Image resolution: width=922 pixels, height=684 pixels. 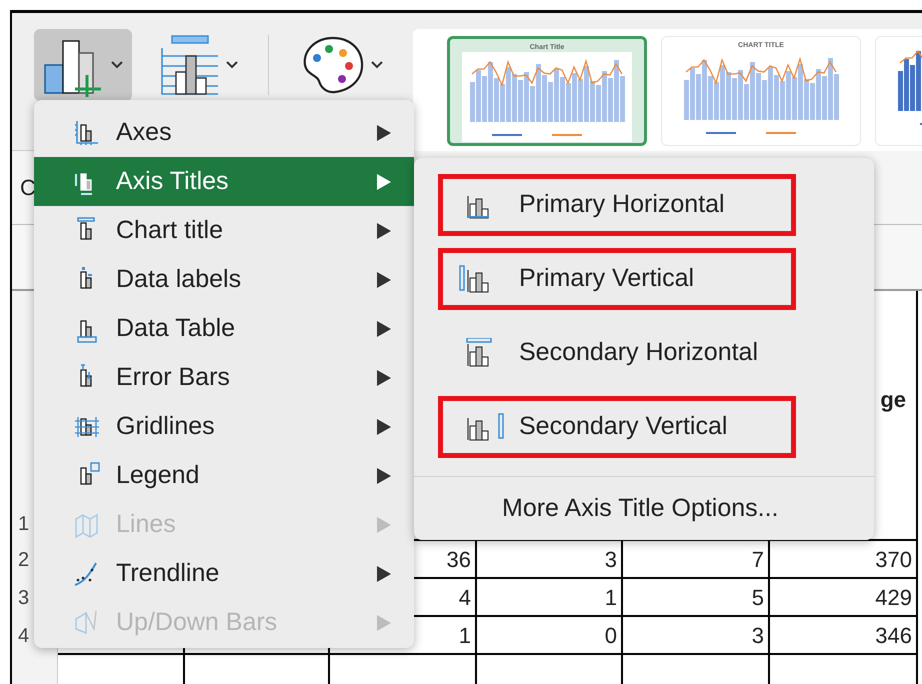 I want to click on row-header, so click(x=35, y=669).